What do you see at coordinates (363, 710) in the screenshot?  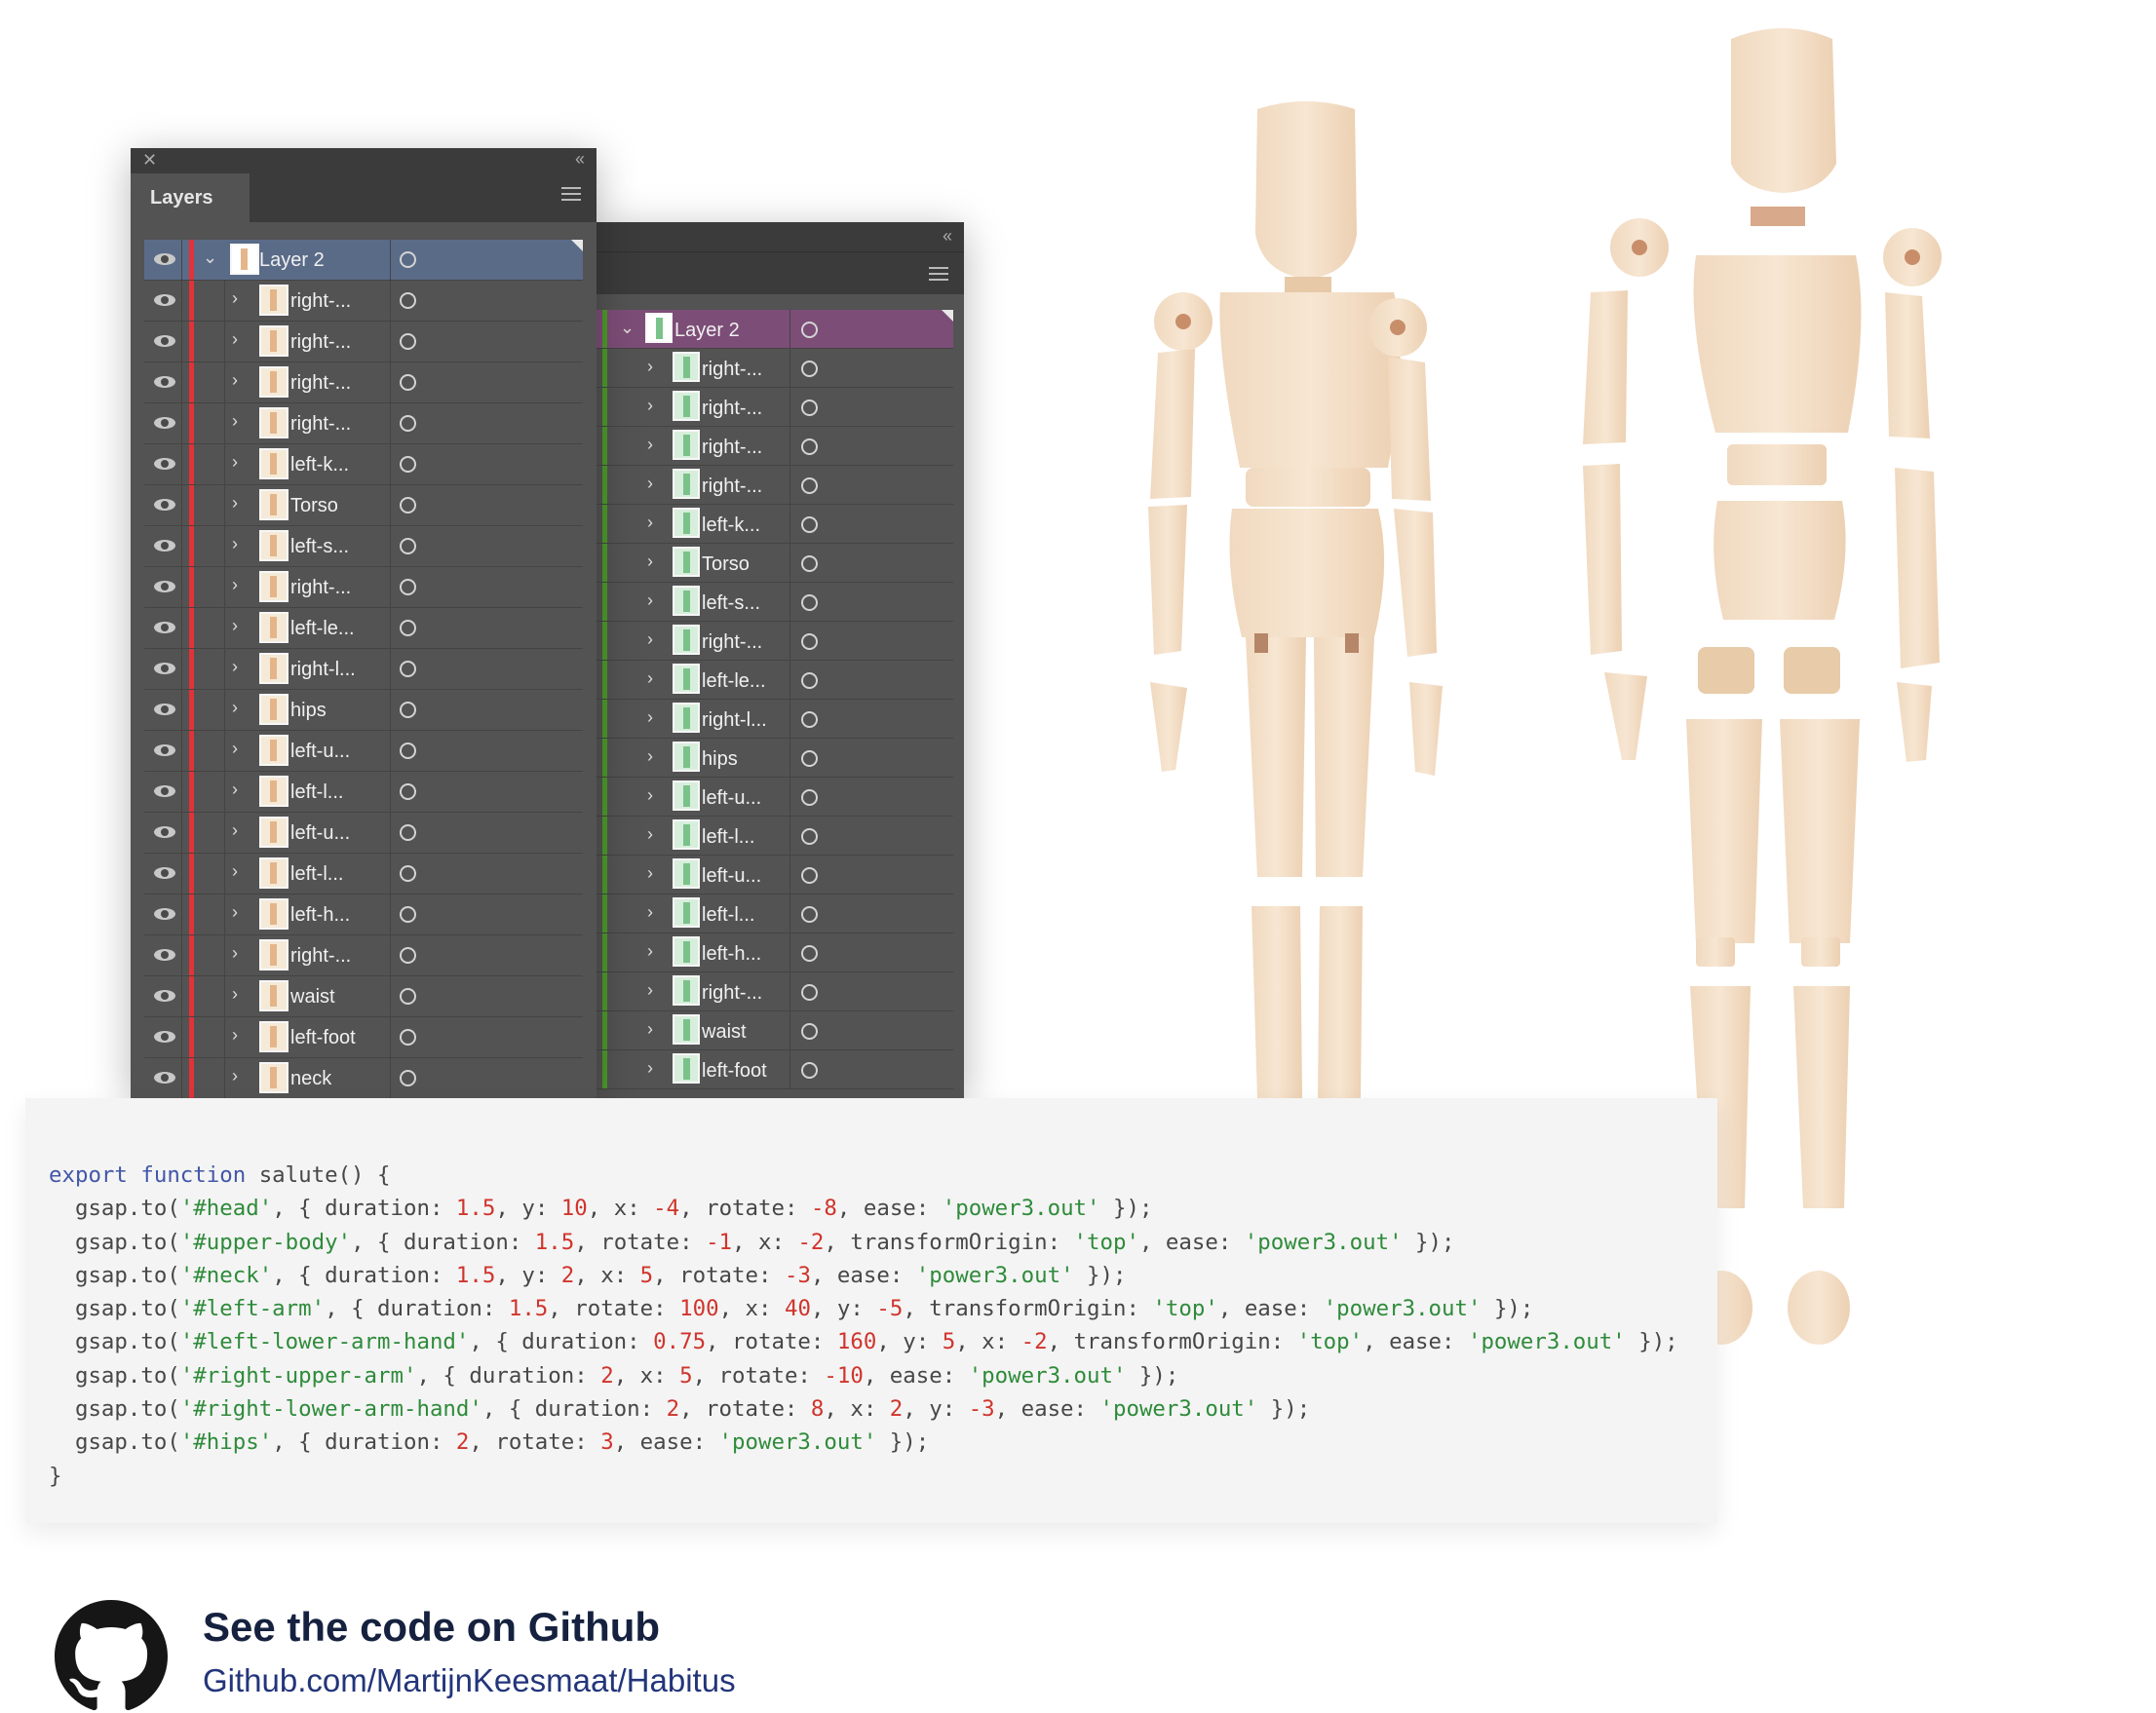 I see `layer-row: › hips` at bounding box center [363, 710].